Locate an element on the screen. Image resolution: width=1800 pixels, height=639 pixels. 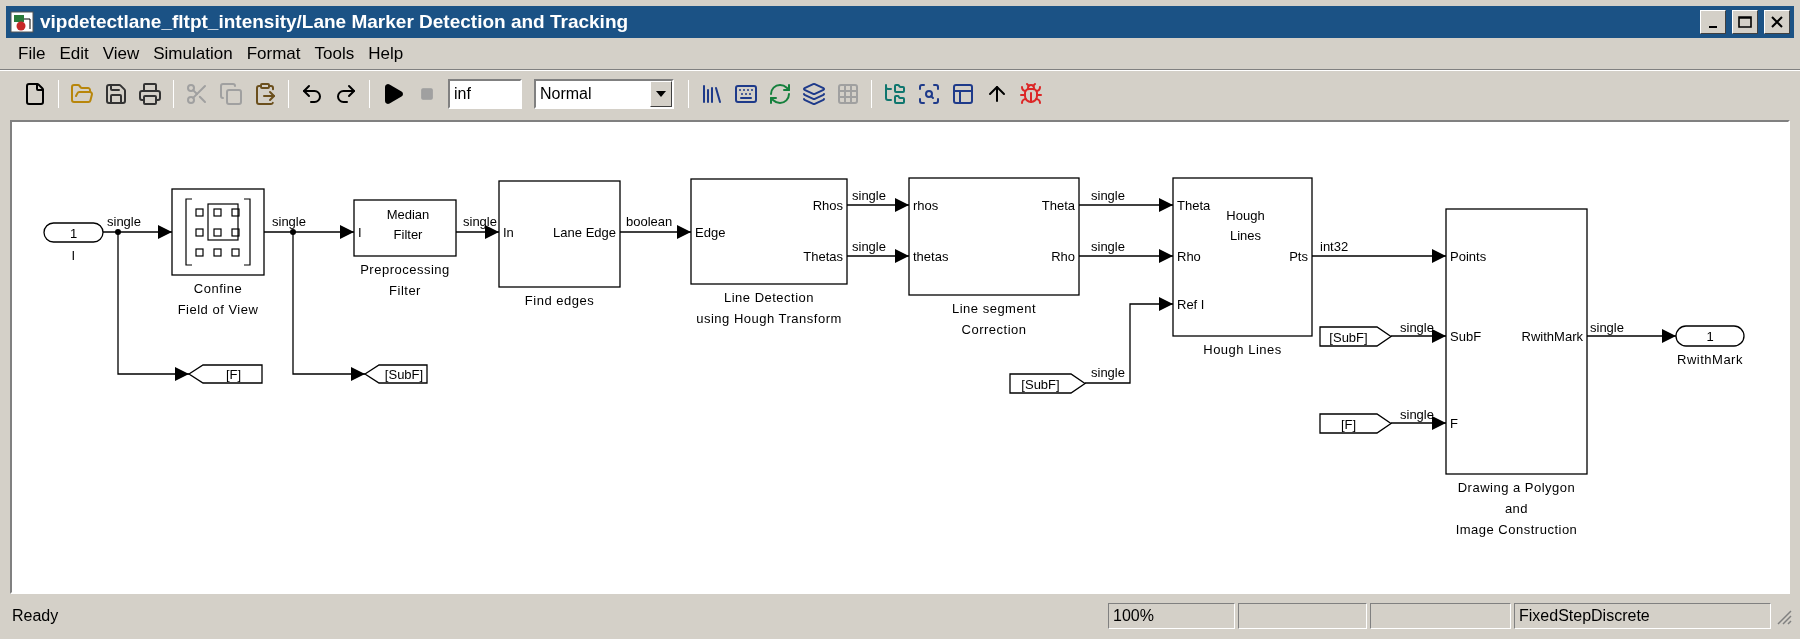
goto-tag: [SubF] is located at coordinates (395, 374).